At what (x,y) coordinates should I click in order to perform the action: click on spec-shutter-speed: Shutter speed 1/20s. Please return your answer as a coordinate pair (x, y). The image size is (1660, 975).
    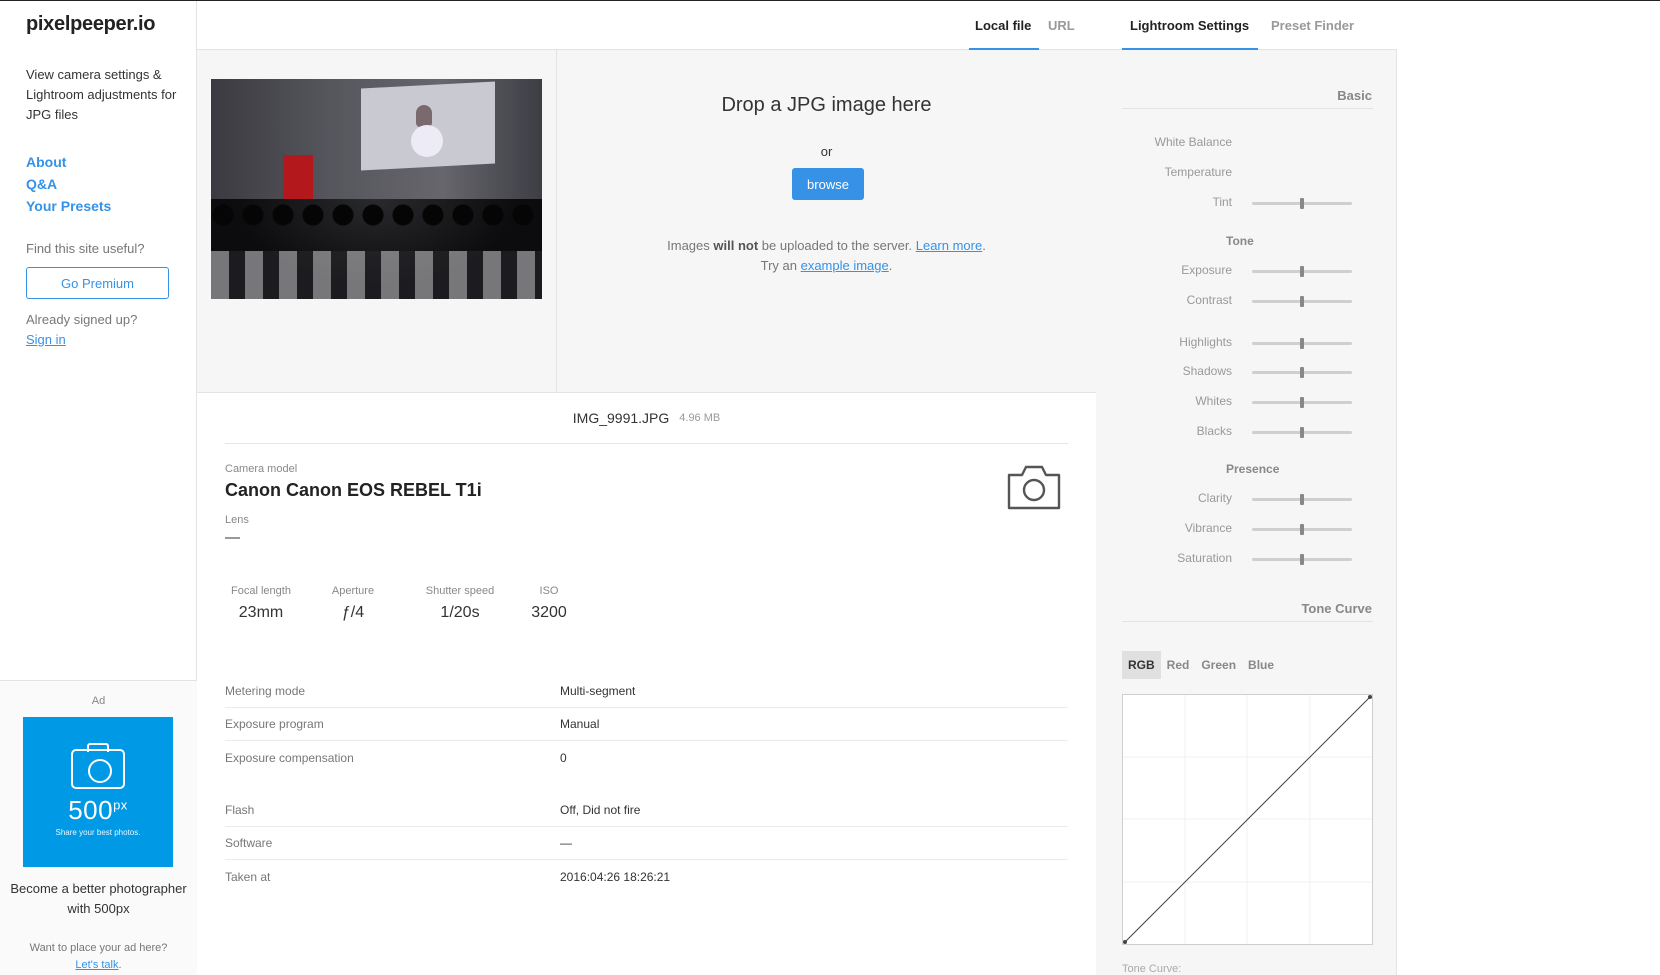
    Looking at the image, I should click on (460, 603).